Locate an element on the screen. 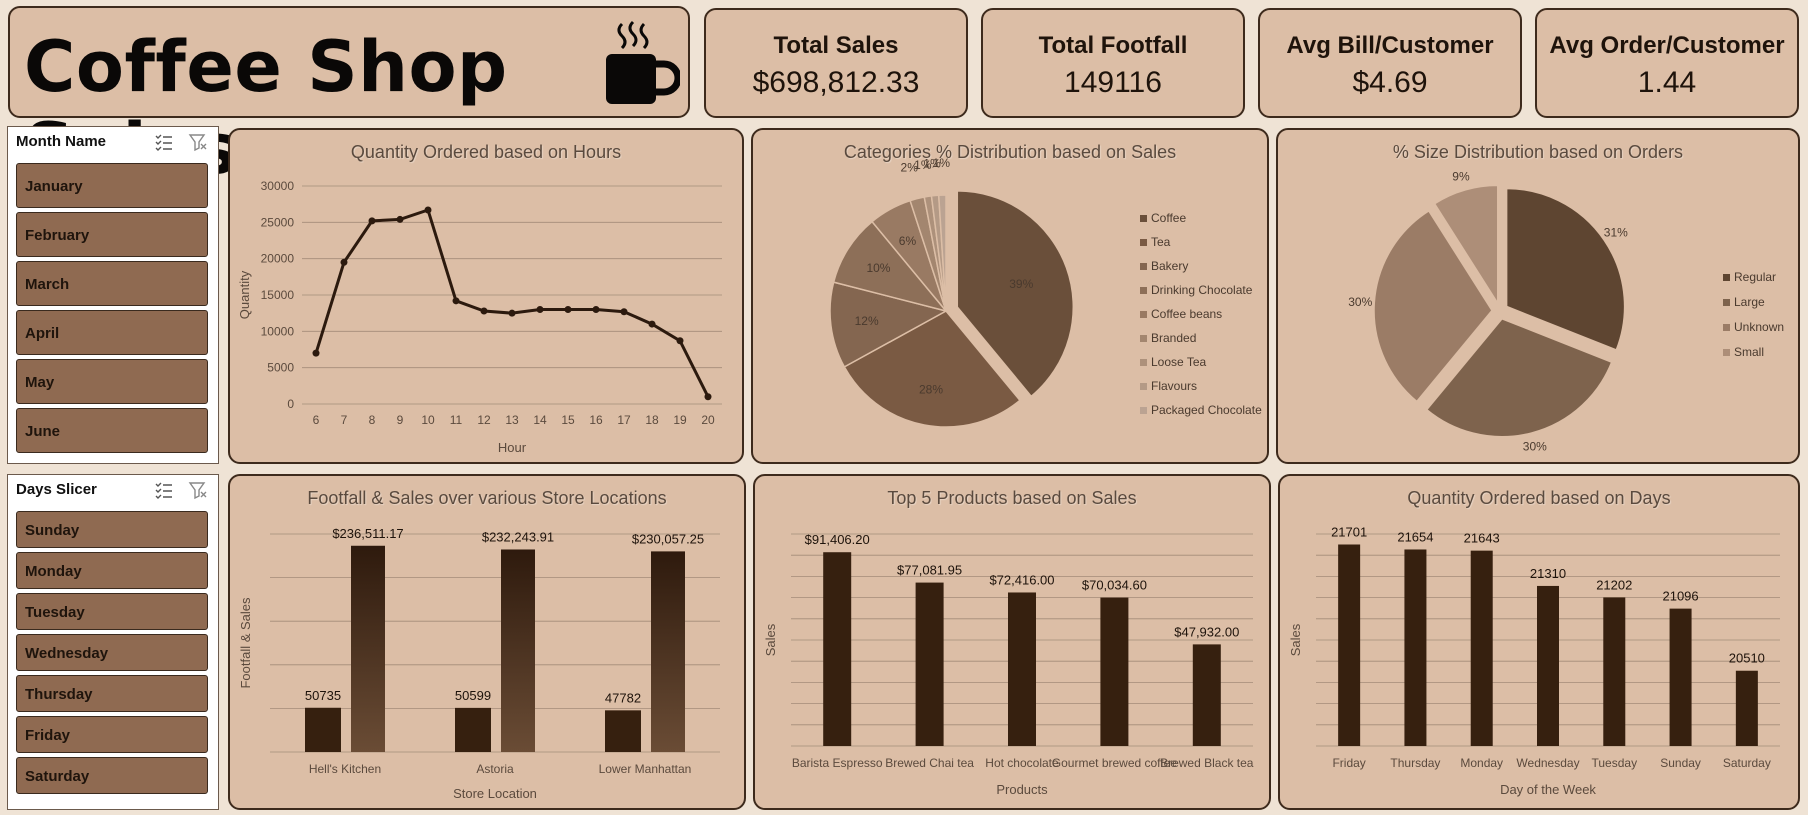 The width and height of the screenshot is (1808, 815). slicer-item-label: Thursday is located at coordinates (59, 694).